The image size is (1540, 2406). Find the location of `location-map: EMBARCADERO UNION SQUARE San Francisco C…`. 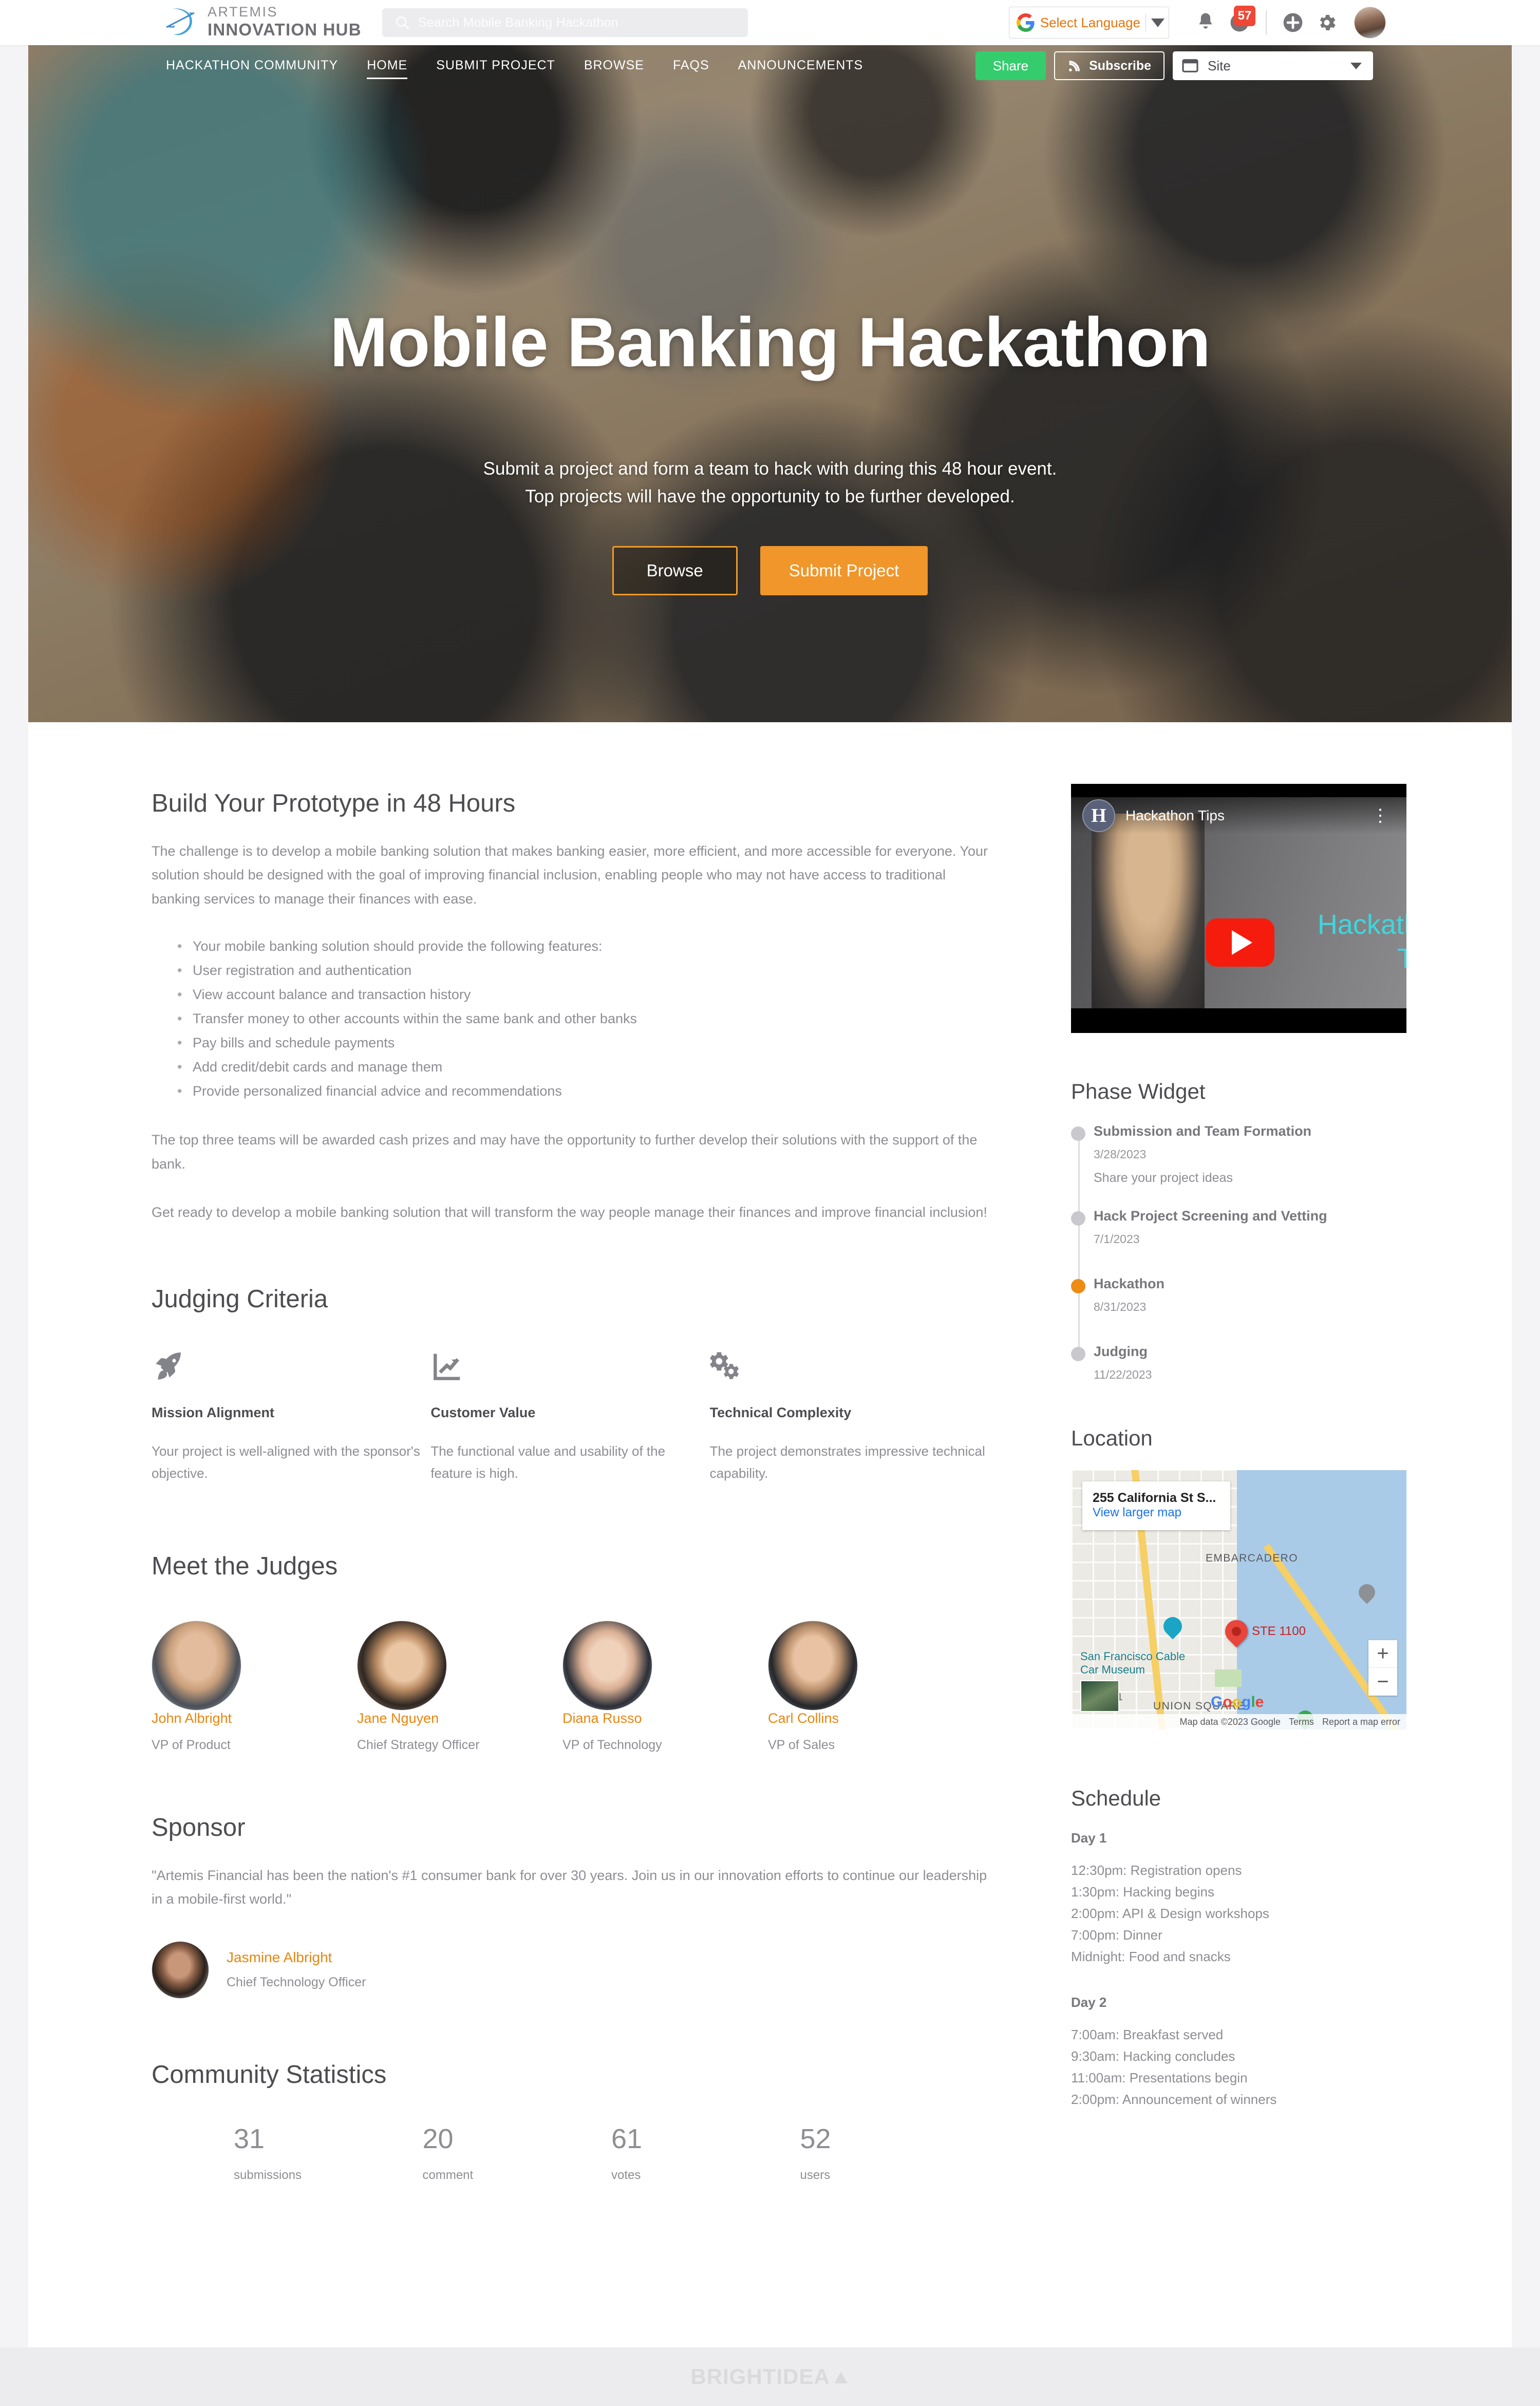

location-map: EMBARCADERO UNION SQUARE San Francisco C… is located at coordinates (1238, 1600).